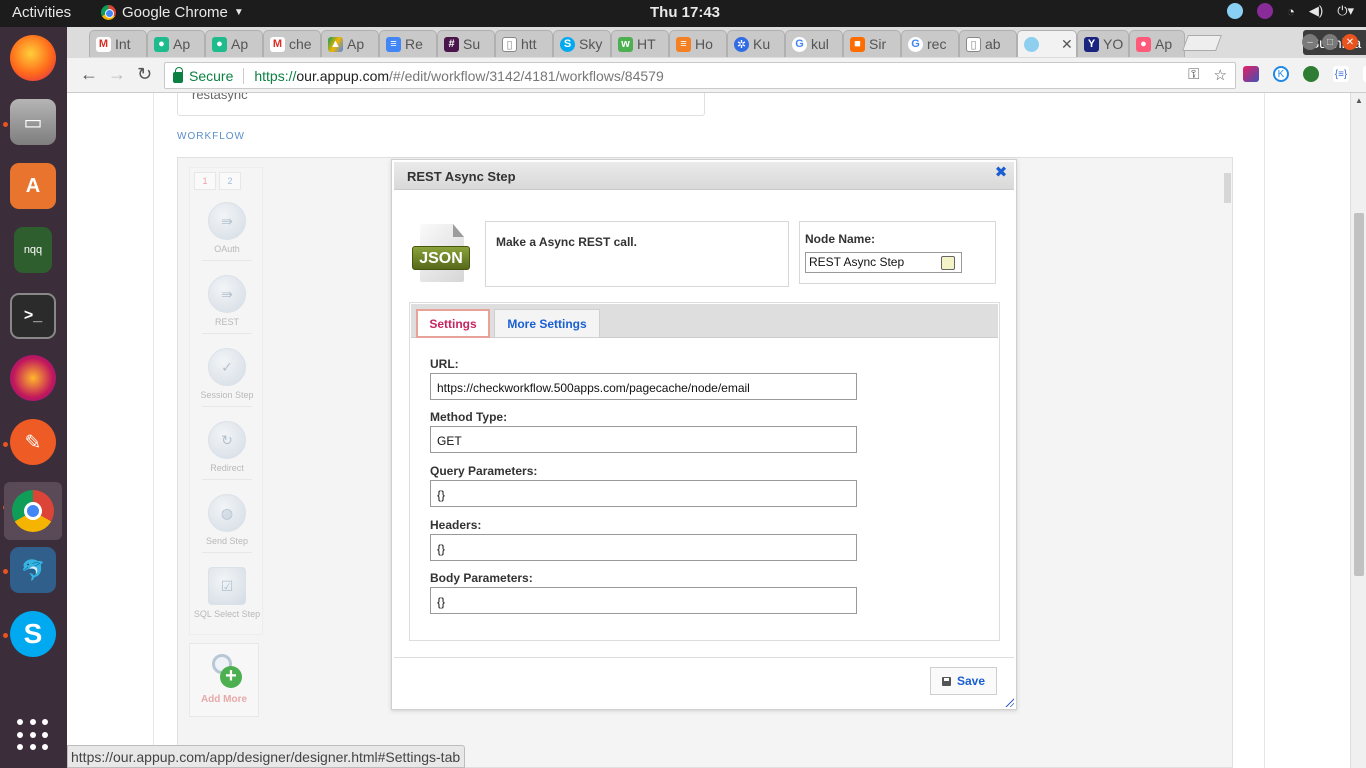 The image size is (1366, 768). Describe the element at coordinates (1235, 11) in the screenshot. I see `skype-tray-icon` at that location.